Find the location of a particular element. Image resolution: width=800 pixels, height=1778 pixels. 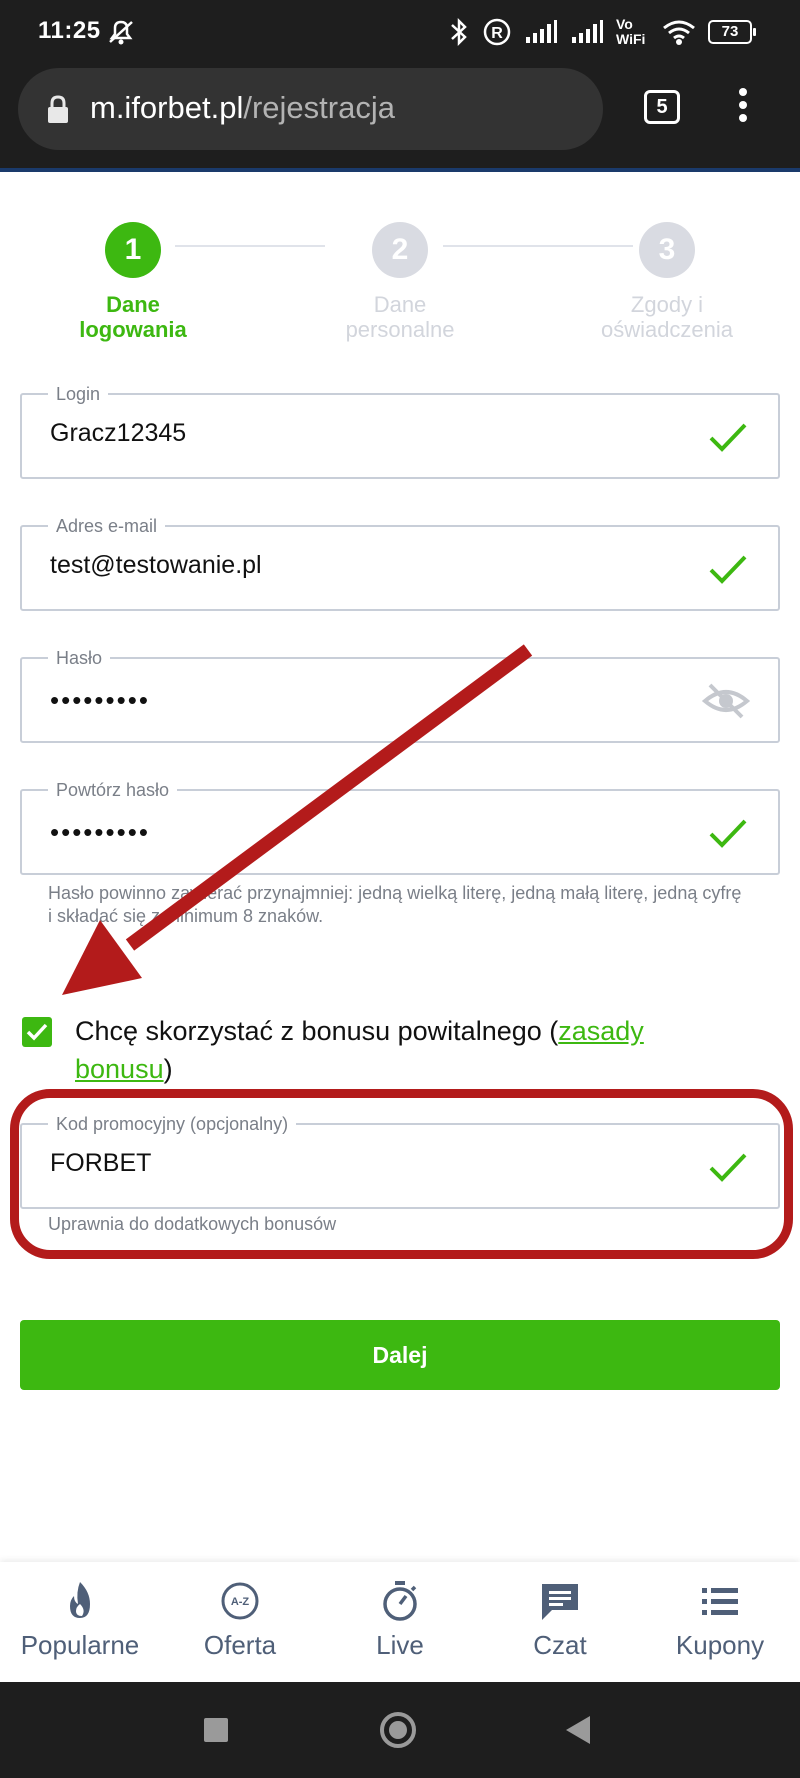

step-1-circle: 1 is located at coordinates (133, 250).